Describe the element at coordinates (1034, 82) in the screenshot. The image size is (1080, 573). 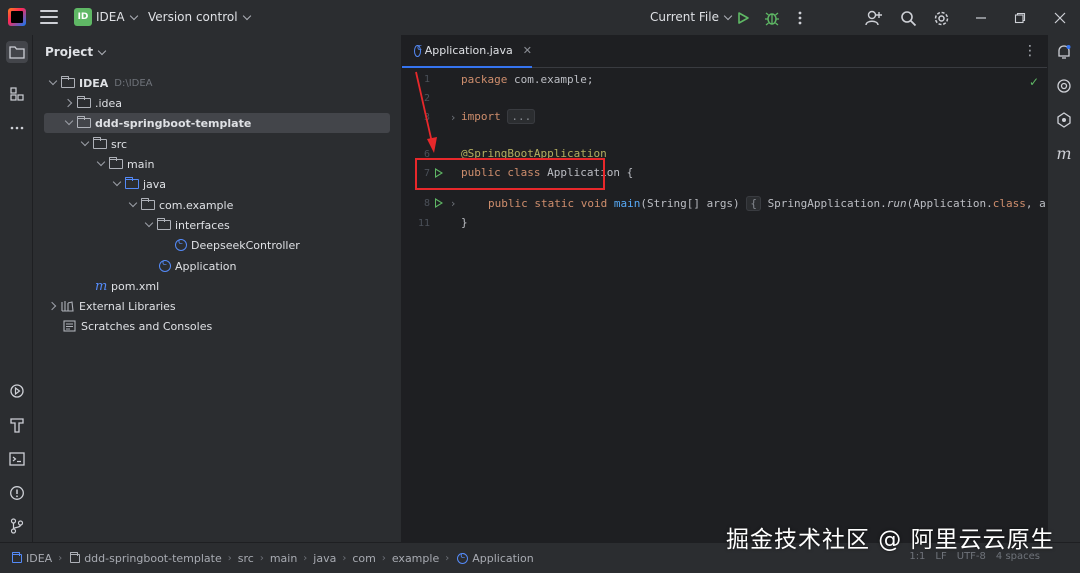
I see `no-problems-check-icon: ✓` at that location.